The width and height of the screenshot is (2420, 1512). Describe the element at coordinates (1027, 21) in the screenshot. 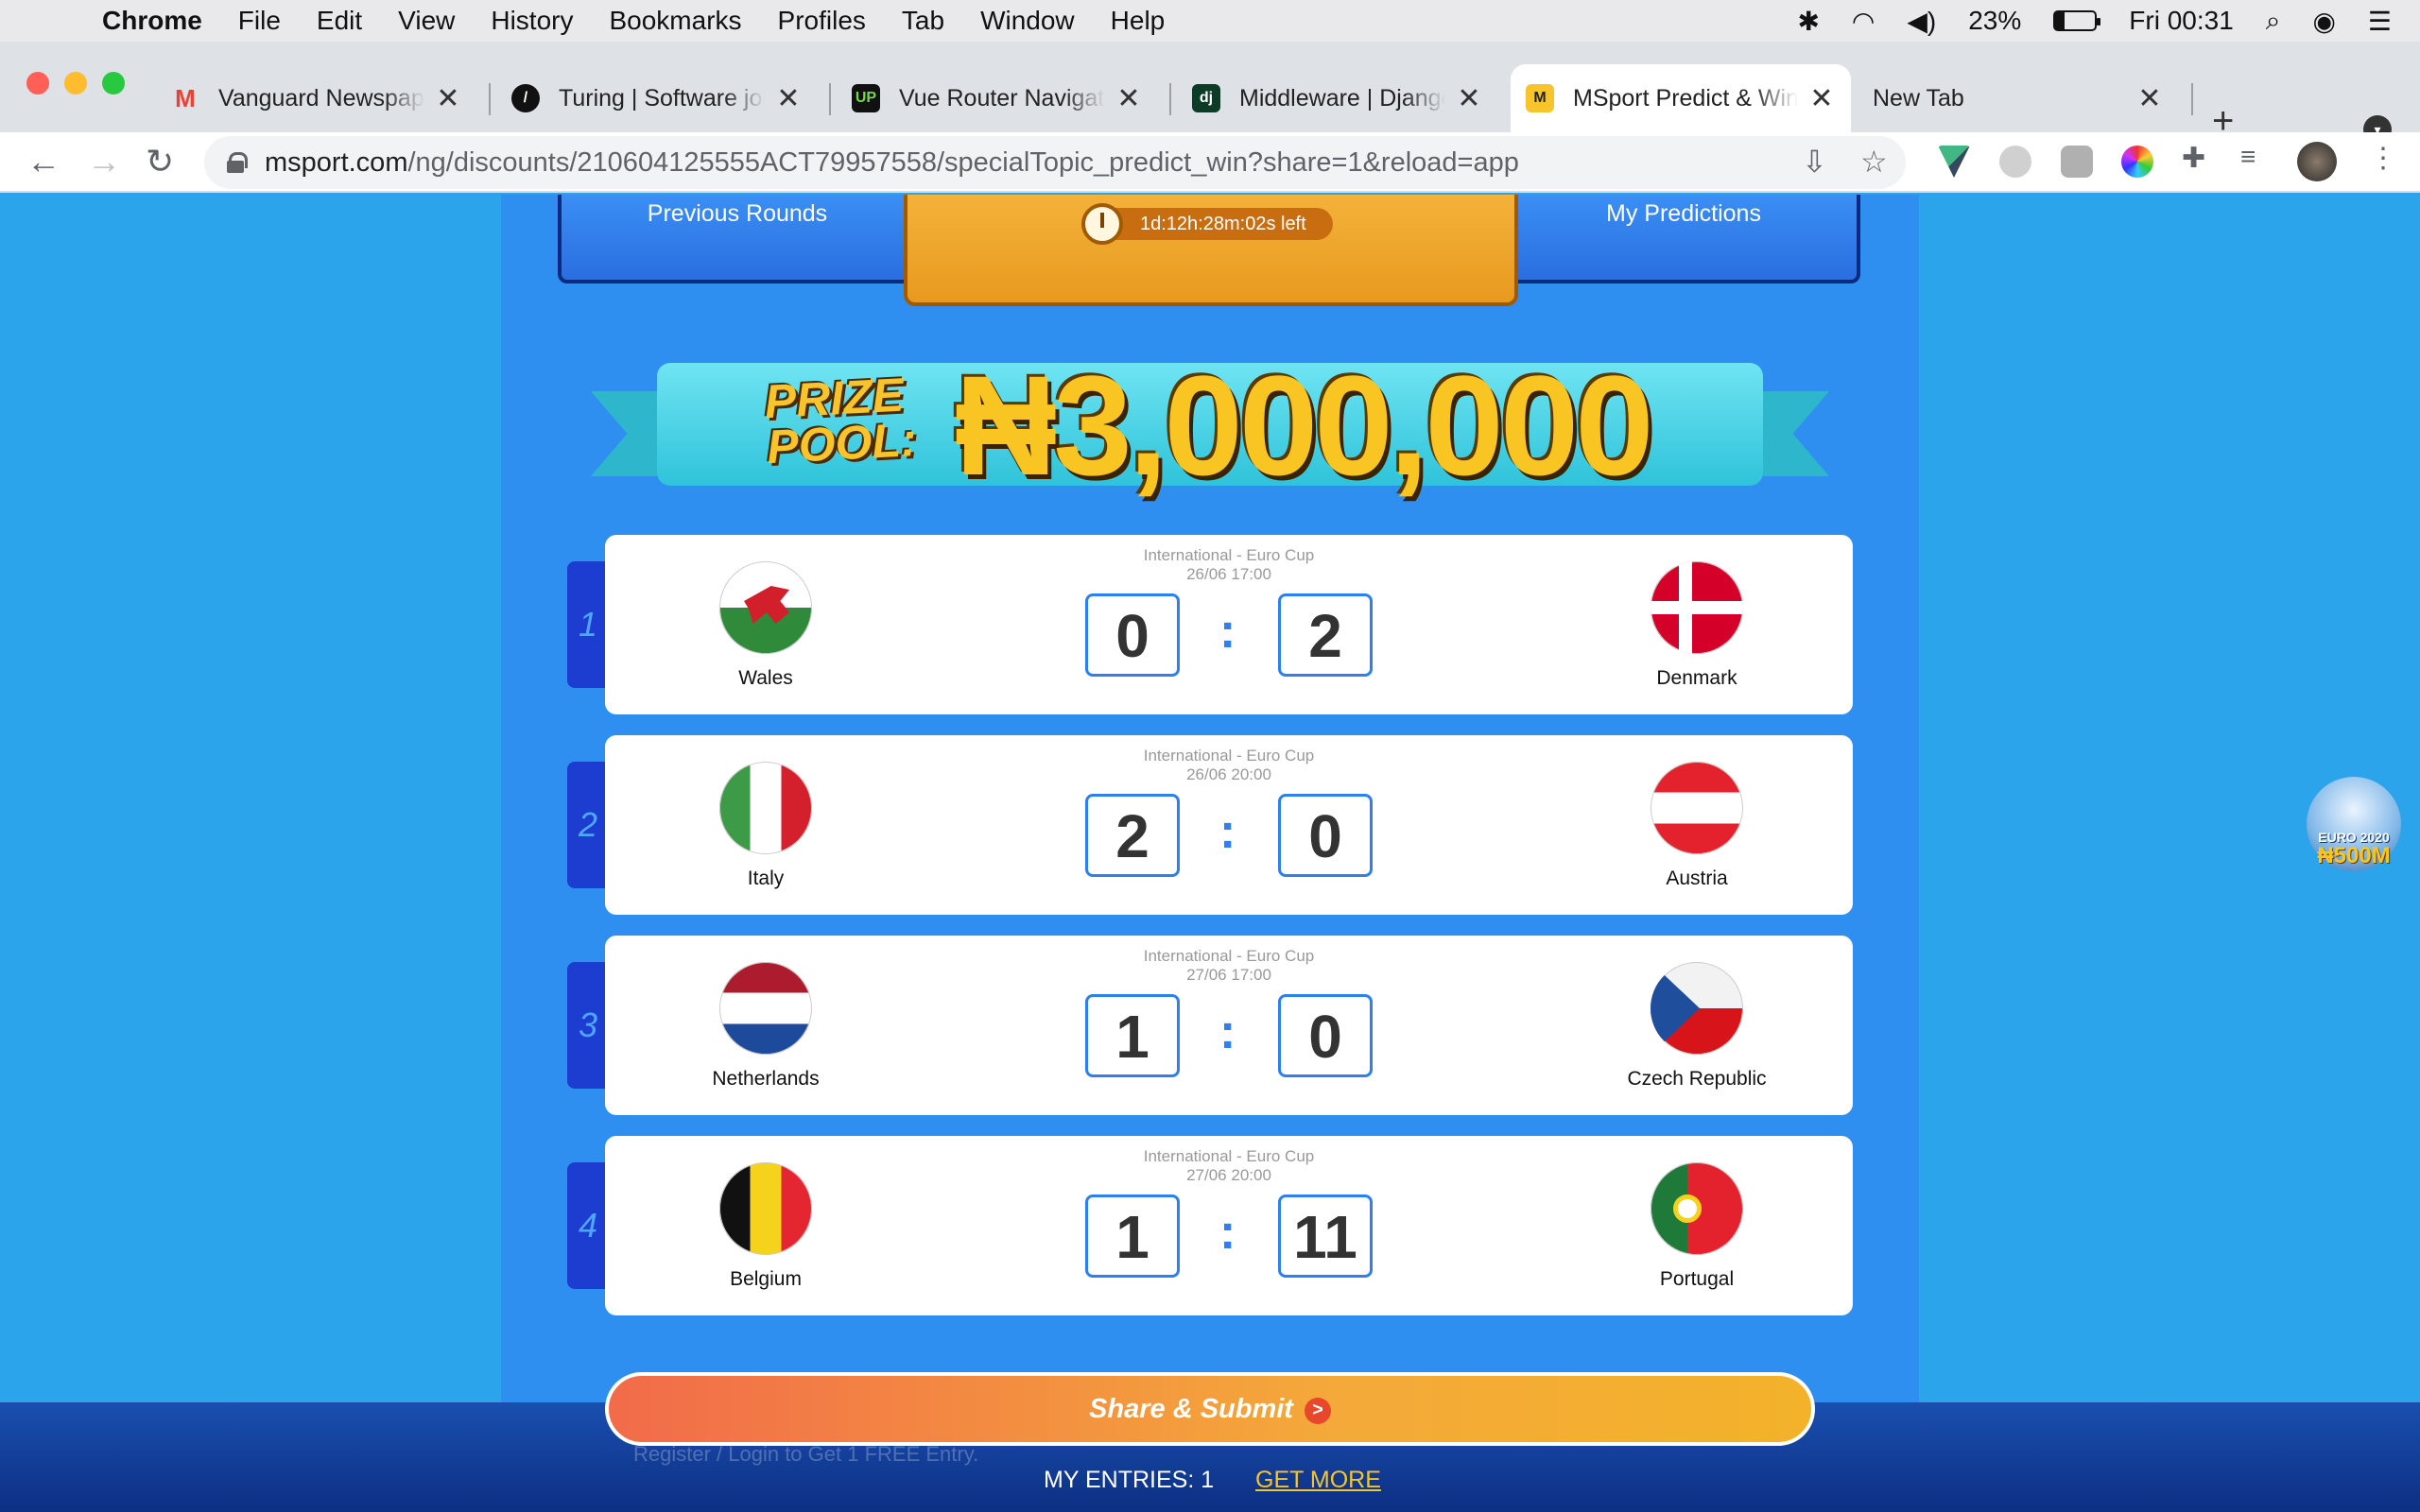

I see `menu-window: Window` at that location.